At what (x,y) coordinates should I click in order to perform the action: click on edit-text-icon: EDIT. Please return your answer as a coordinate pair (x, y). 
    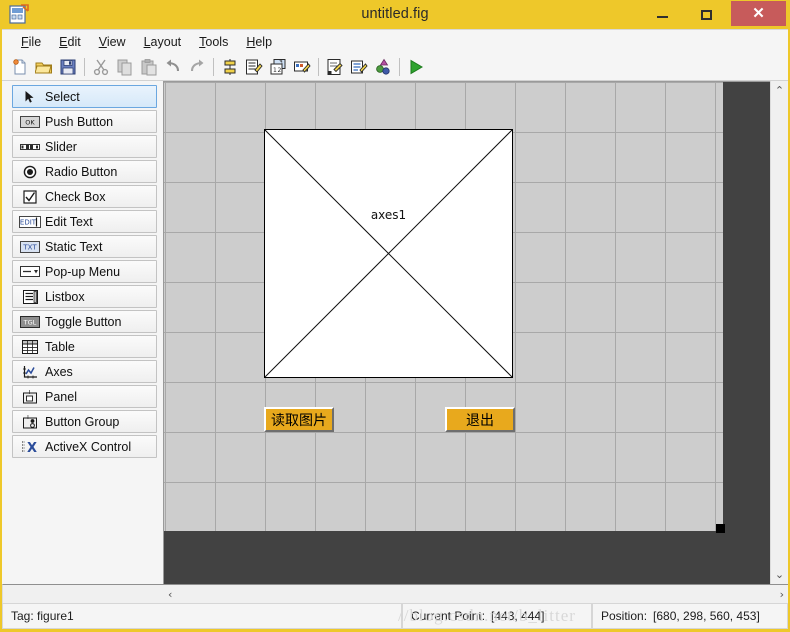
    Looking at the image, I should click on (30, 222).